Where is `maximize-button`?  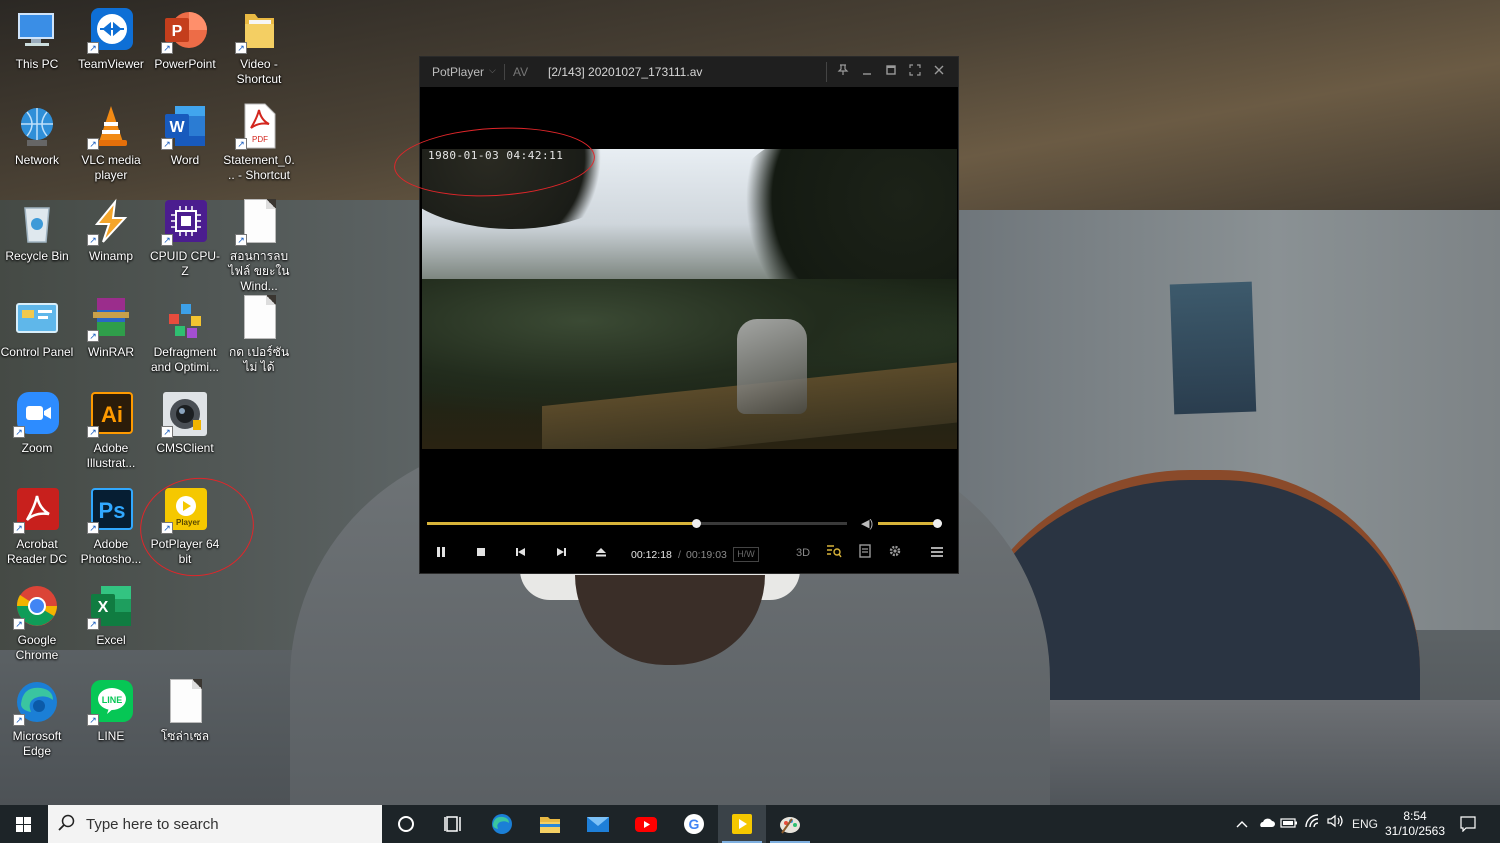
maximize-button is located at coordinates (891, 72).